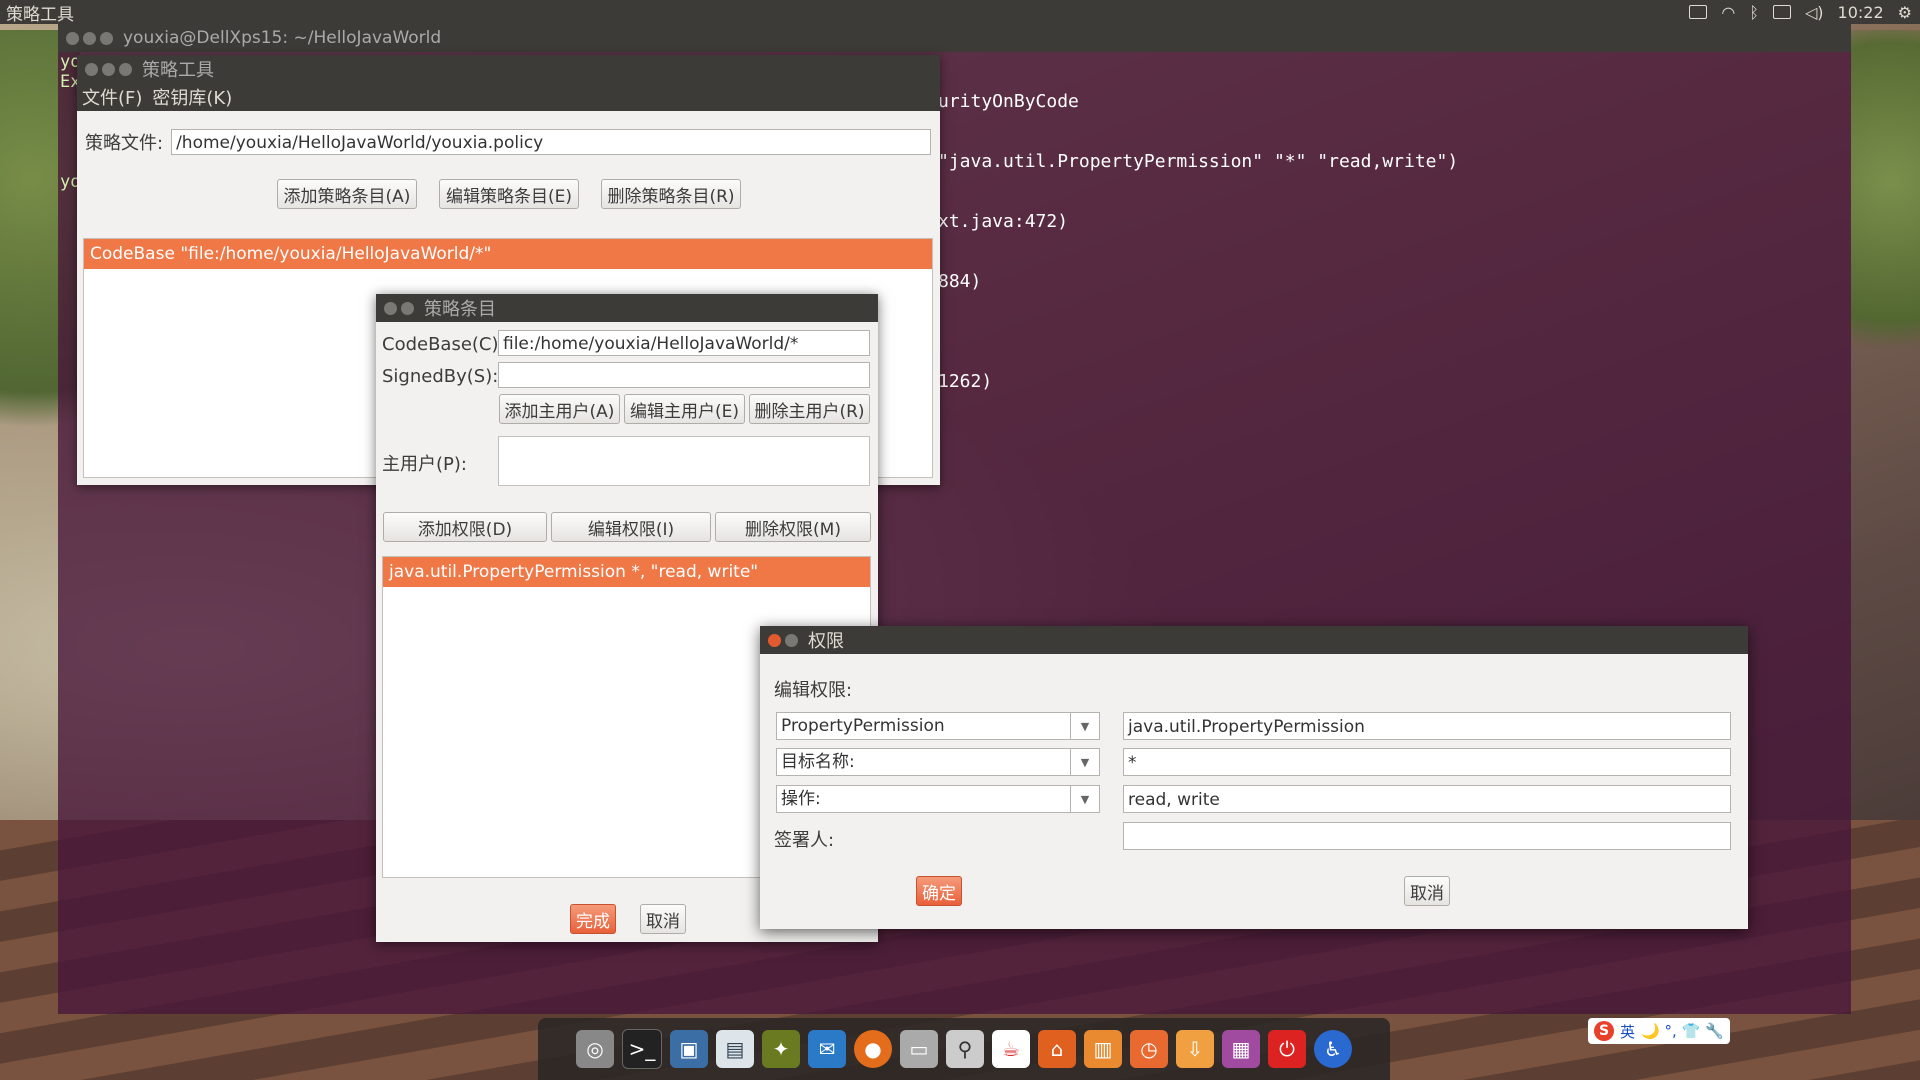 This screenshot has height=1080, width=1920. I want to click on volume-icon: ◁), so click(1814, 12).